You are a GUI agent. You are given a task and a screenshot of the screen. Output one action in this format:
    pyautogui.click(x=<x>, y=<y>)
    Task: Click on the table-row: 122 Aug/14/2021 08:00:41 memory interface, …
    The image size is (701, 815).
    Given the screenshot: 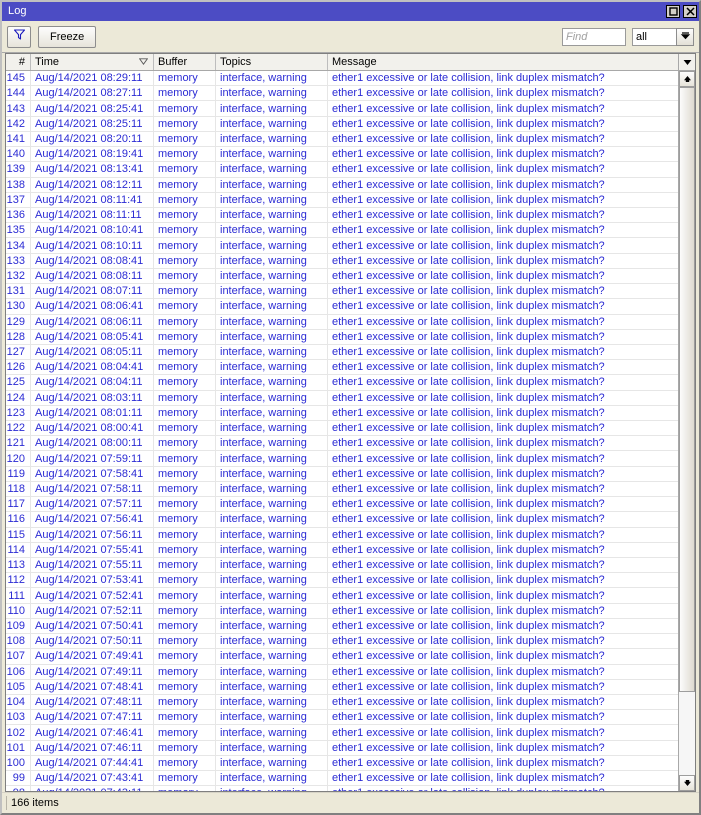 What is the action you would take?
    pyautogui.click(x=342, y=429)
    